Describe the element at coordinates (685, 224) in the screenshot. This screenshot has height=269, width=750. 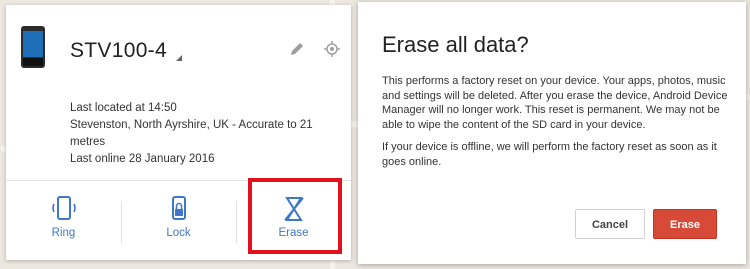
I see `confirm-erase-button: Erase` at that location.